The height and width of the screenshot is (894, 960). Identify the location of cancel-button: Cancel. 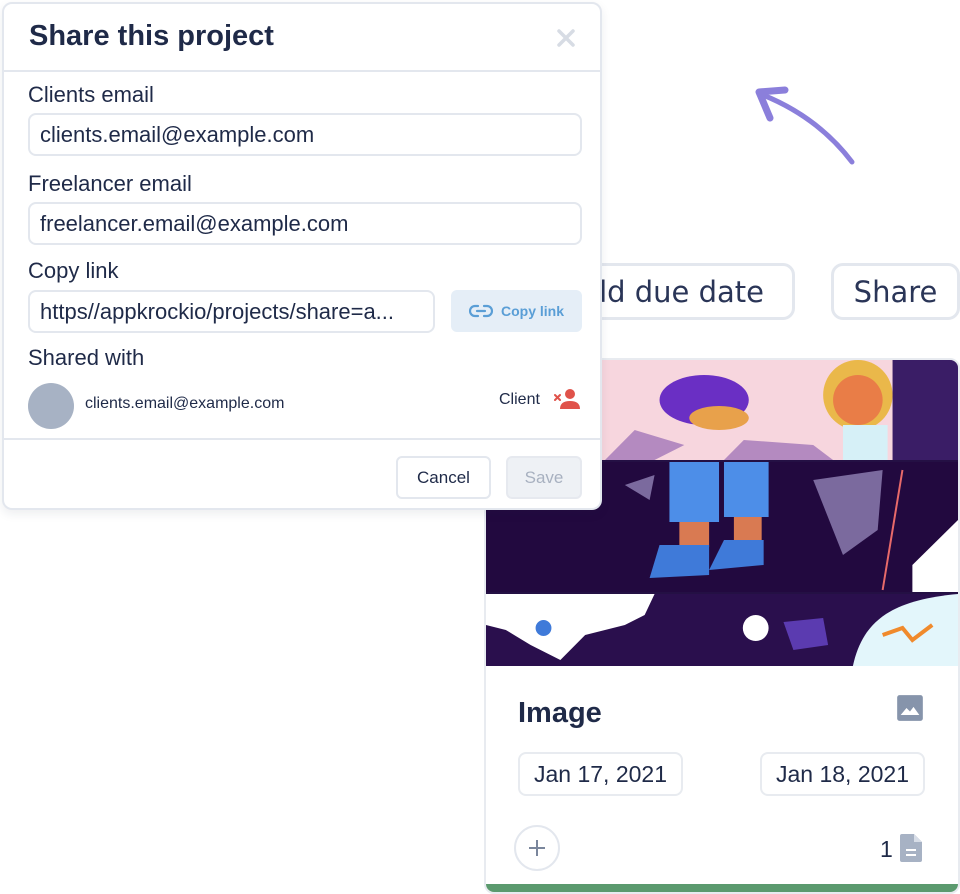
(443, 477).